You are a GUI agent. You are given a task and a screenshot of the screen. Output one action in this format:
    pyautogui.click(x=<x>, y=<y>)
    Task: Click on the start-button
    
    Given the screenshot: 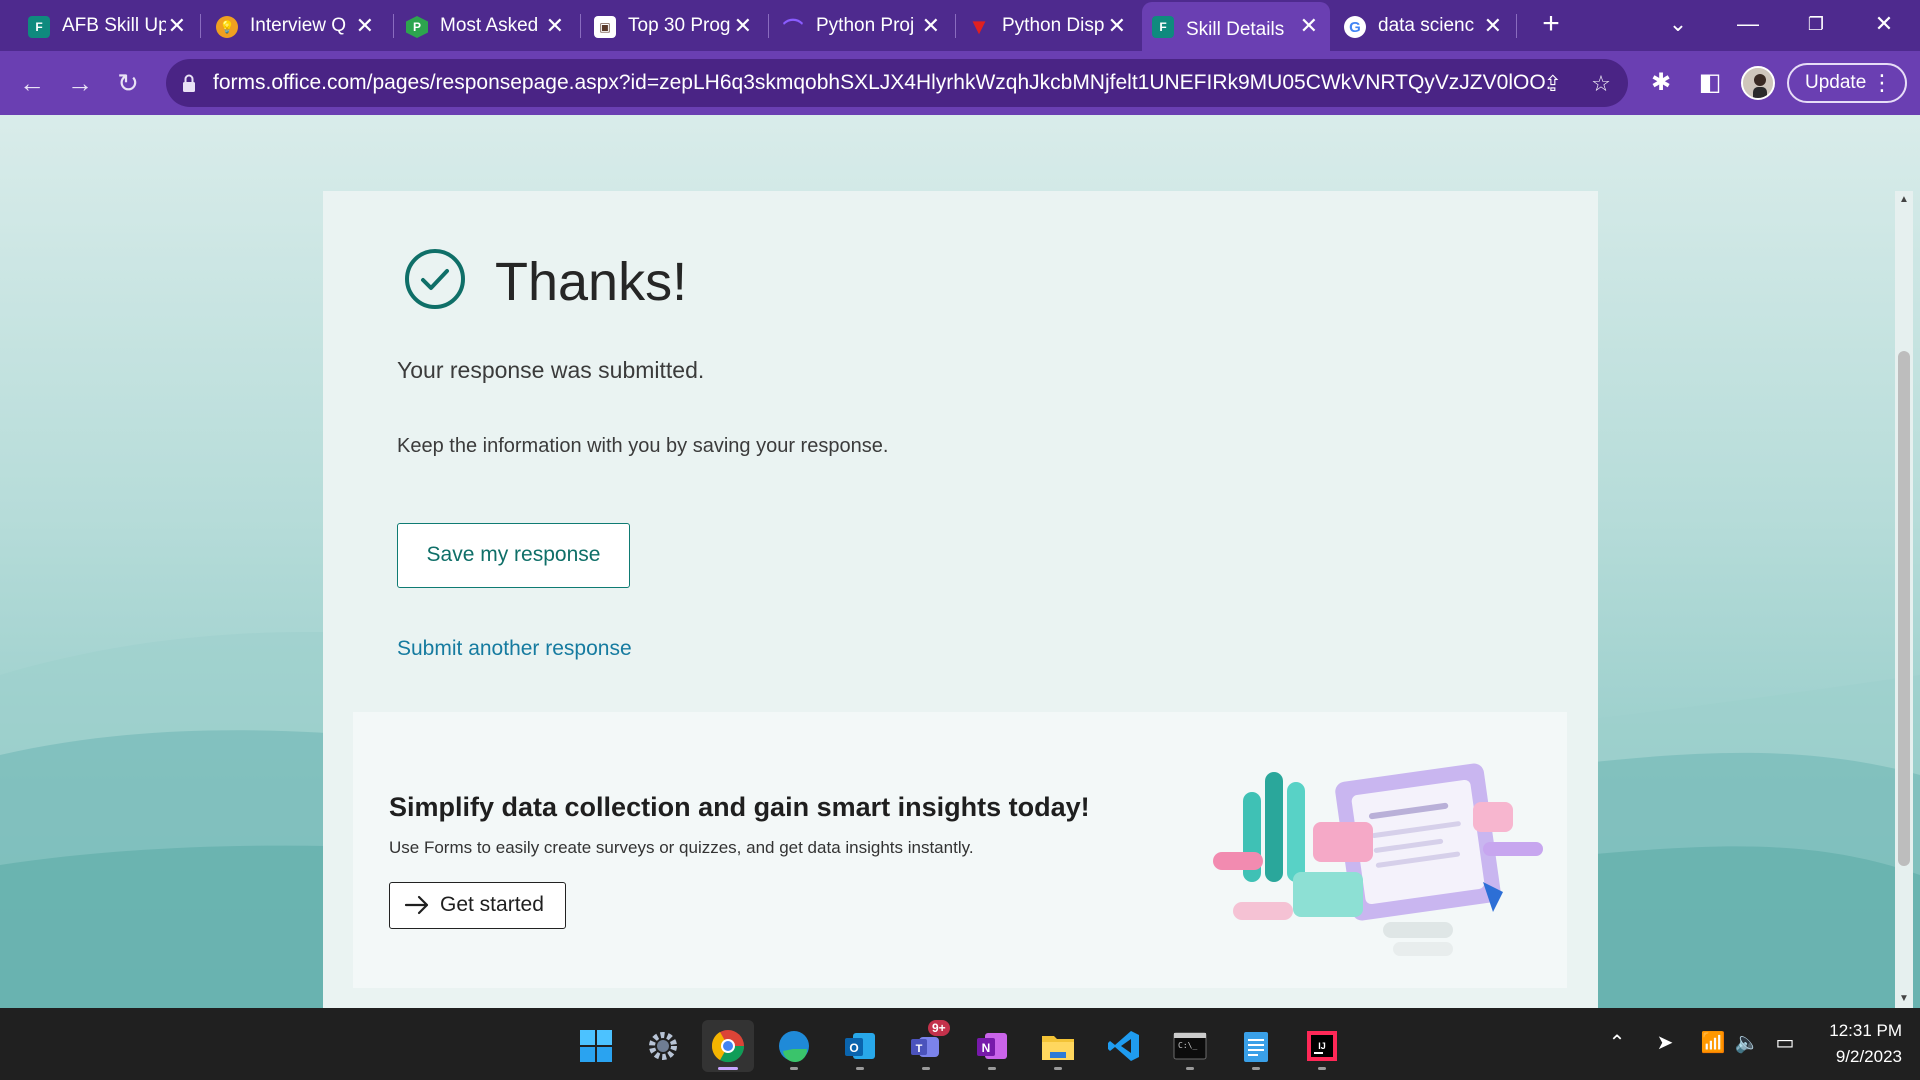 What is the action you would take?
    pyautogui.click(x=596, y=1046)
    